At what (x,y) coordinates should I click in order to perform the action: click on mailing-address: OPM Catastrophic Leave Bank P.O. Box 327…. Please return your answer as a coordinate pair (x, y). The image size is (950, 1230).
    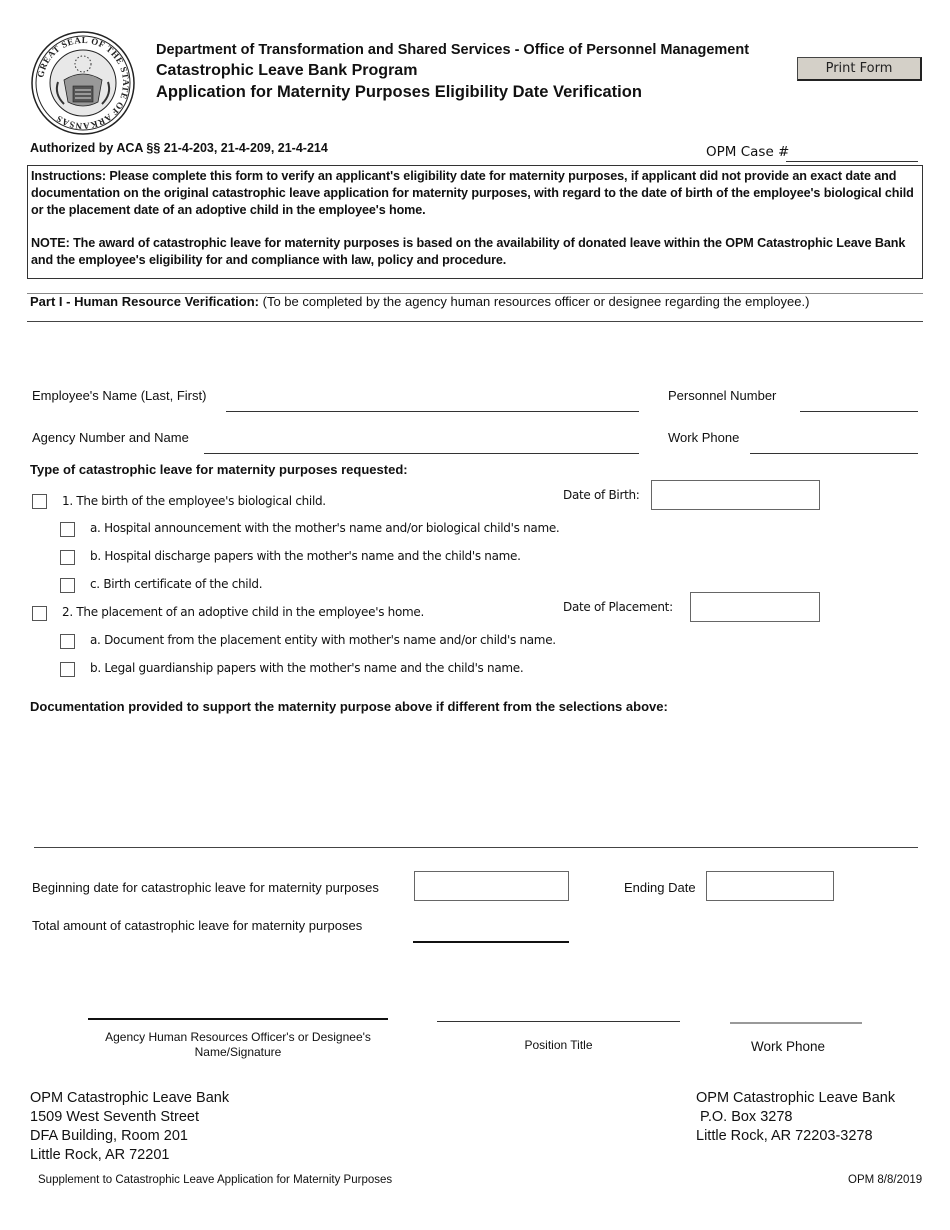
    Looking at the image, I should click on (795, 1117).